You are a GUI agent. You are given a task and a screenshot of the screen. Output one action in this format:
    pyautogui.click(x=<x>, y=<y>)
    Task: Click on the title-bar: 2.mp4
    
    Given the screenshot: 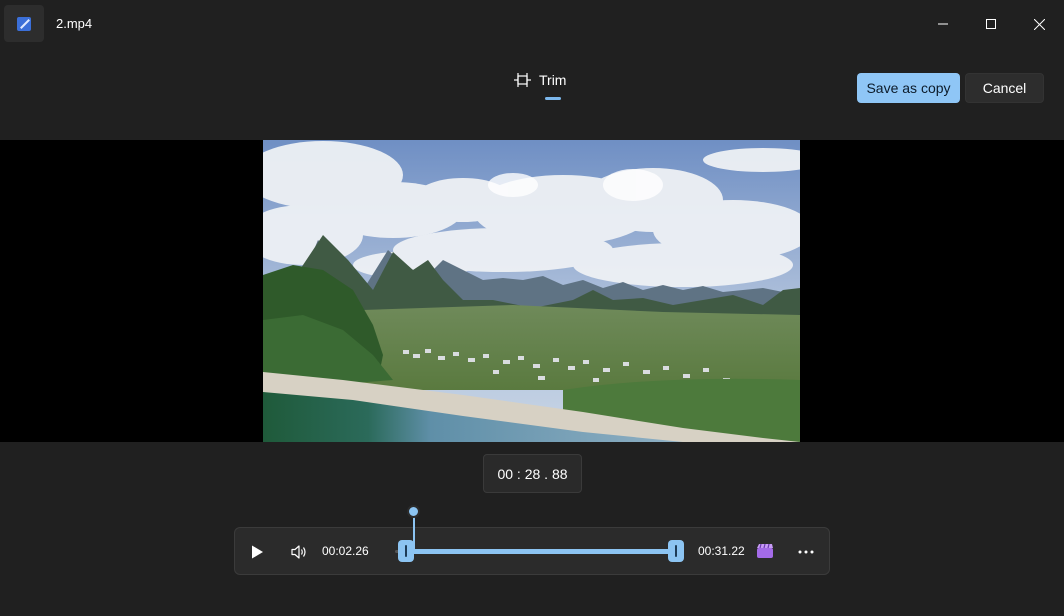 What is the action you would take?
    pyautogui.click(x=532, y=24)
    